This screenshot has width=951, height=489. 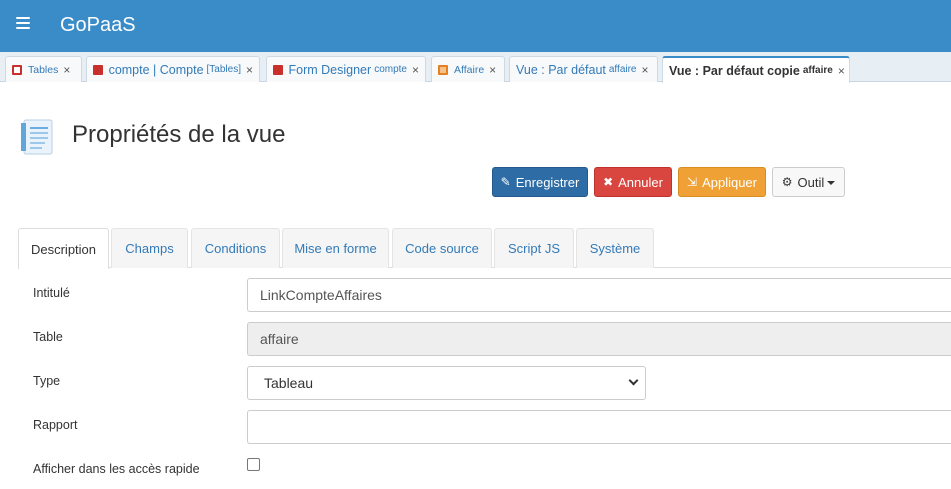 I want to click on tab-vue-defaut: Vue : Par défaut affaire ×, so click(x=583, y=69).